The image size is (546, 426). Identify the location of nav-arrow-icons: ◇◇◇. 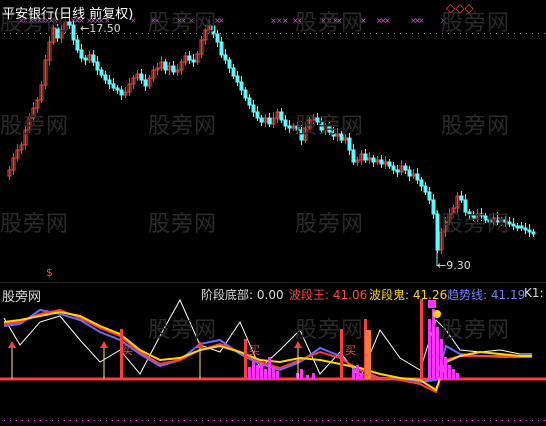
(460, 8).